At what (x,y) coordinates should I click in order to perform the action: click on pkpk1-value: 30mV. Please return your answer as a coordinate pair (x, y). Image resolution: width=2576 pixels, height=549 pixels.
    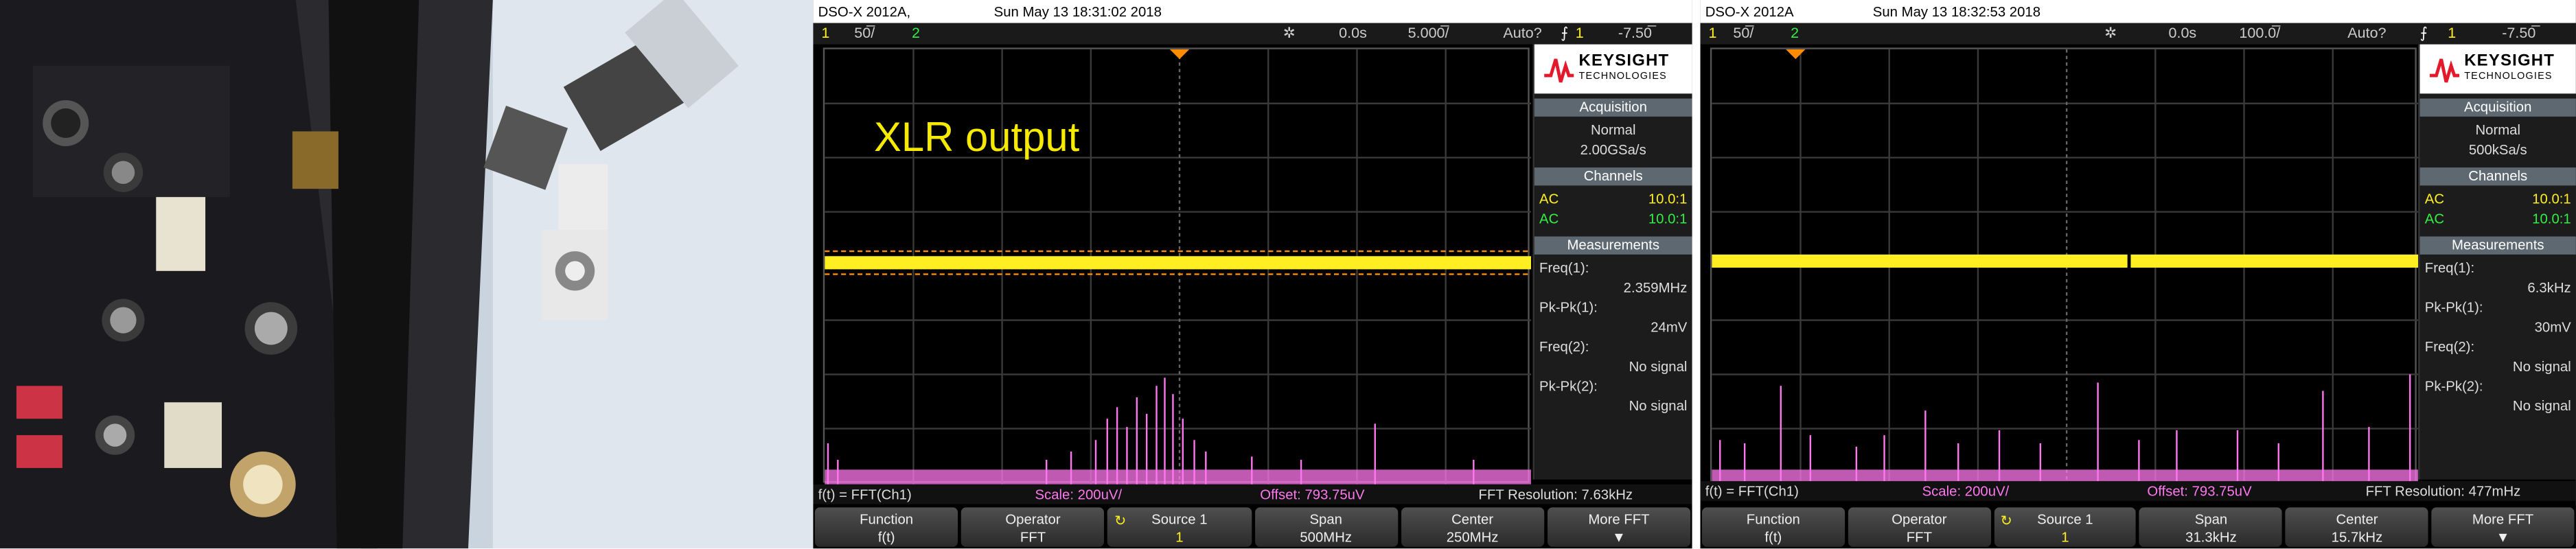
    Looking at the image, I should click on (2552, 327).